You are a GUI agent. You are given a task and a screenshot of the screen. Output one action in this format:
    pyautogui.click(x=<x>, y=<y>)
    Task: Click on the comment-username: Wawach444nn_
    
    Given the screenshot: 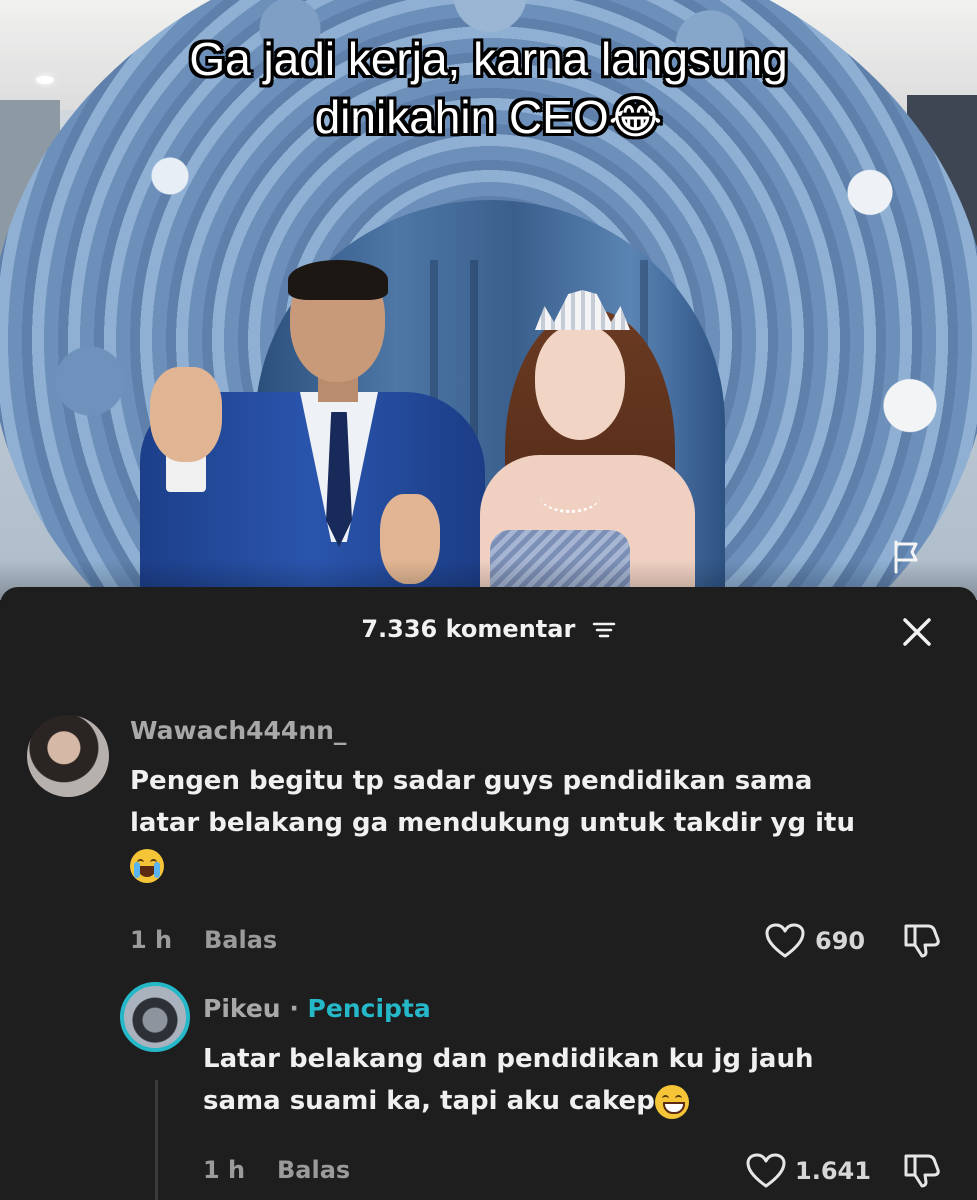 What is the action you would take?
    pyautogui.click(x=238, y=730)
    